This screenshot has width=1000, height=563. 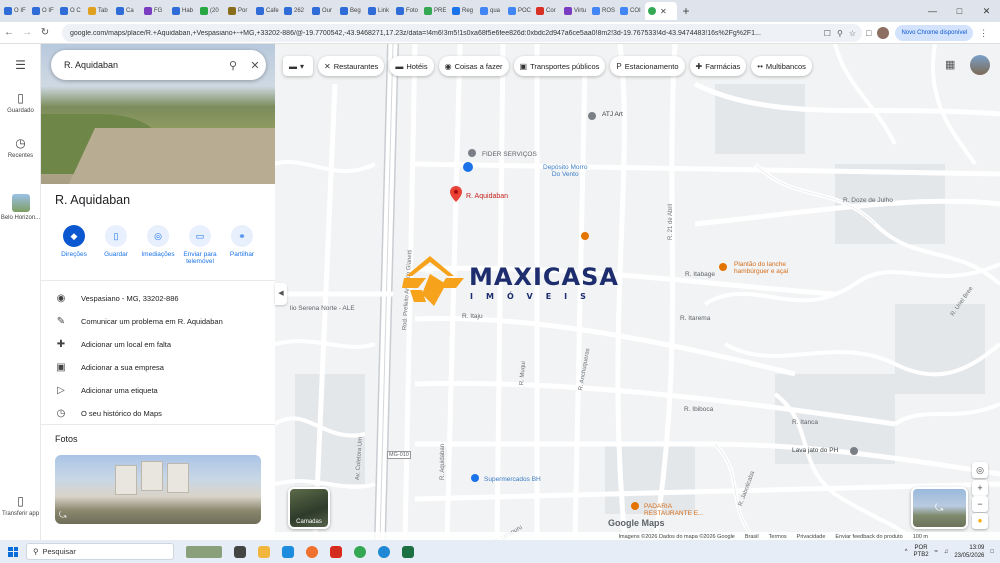 I want to click on pegman-icon: ●, so click(x=980, y=521).